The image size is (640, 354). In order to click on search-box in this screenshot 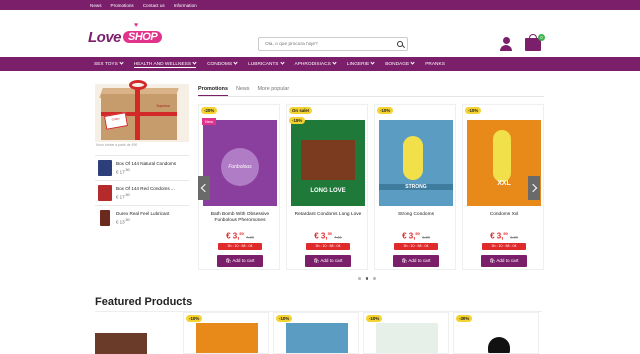, I will do `click(333, 44)`.